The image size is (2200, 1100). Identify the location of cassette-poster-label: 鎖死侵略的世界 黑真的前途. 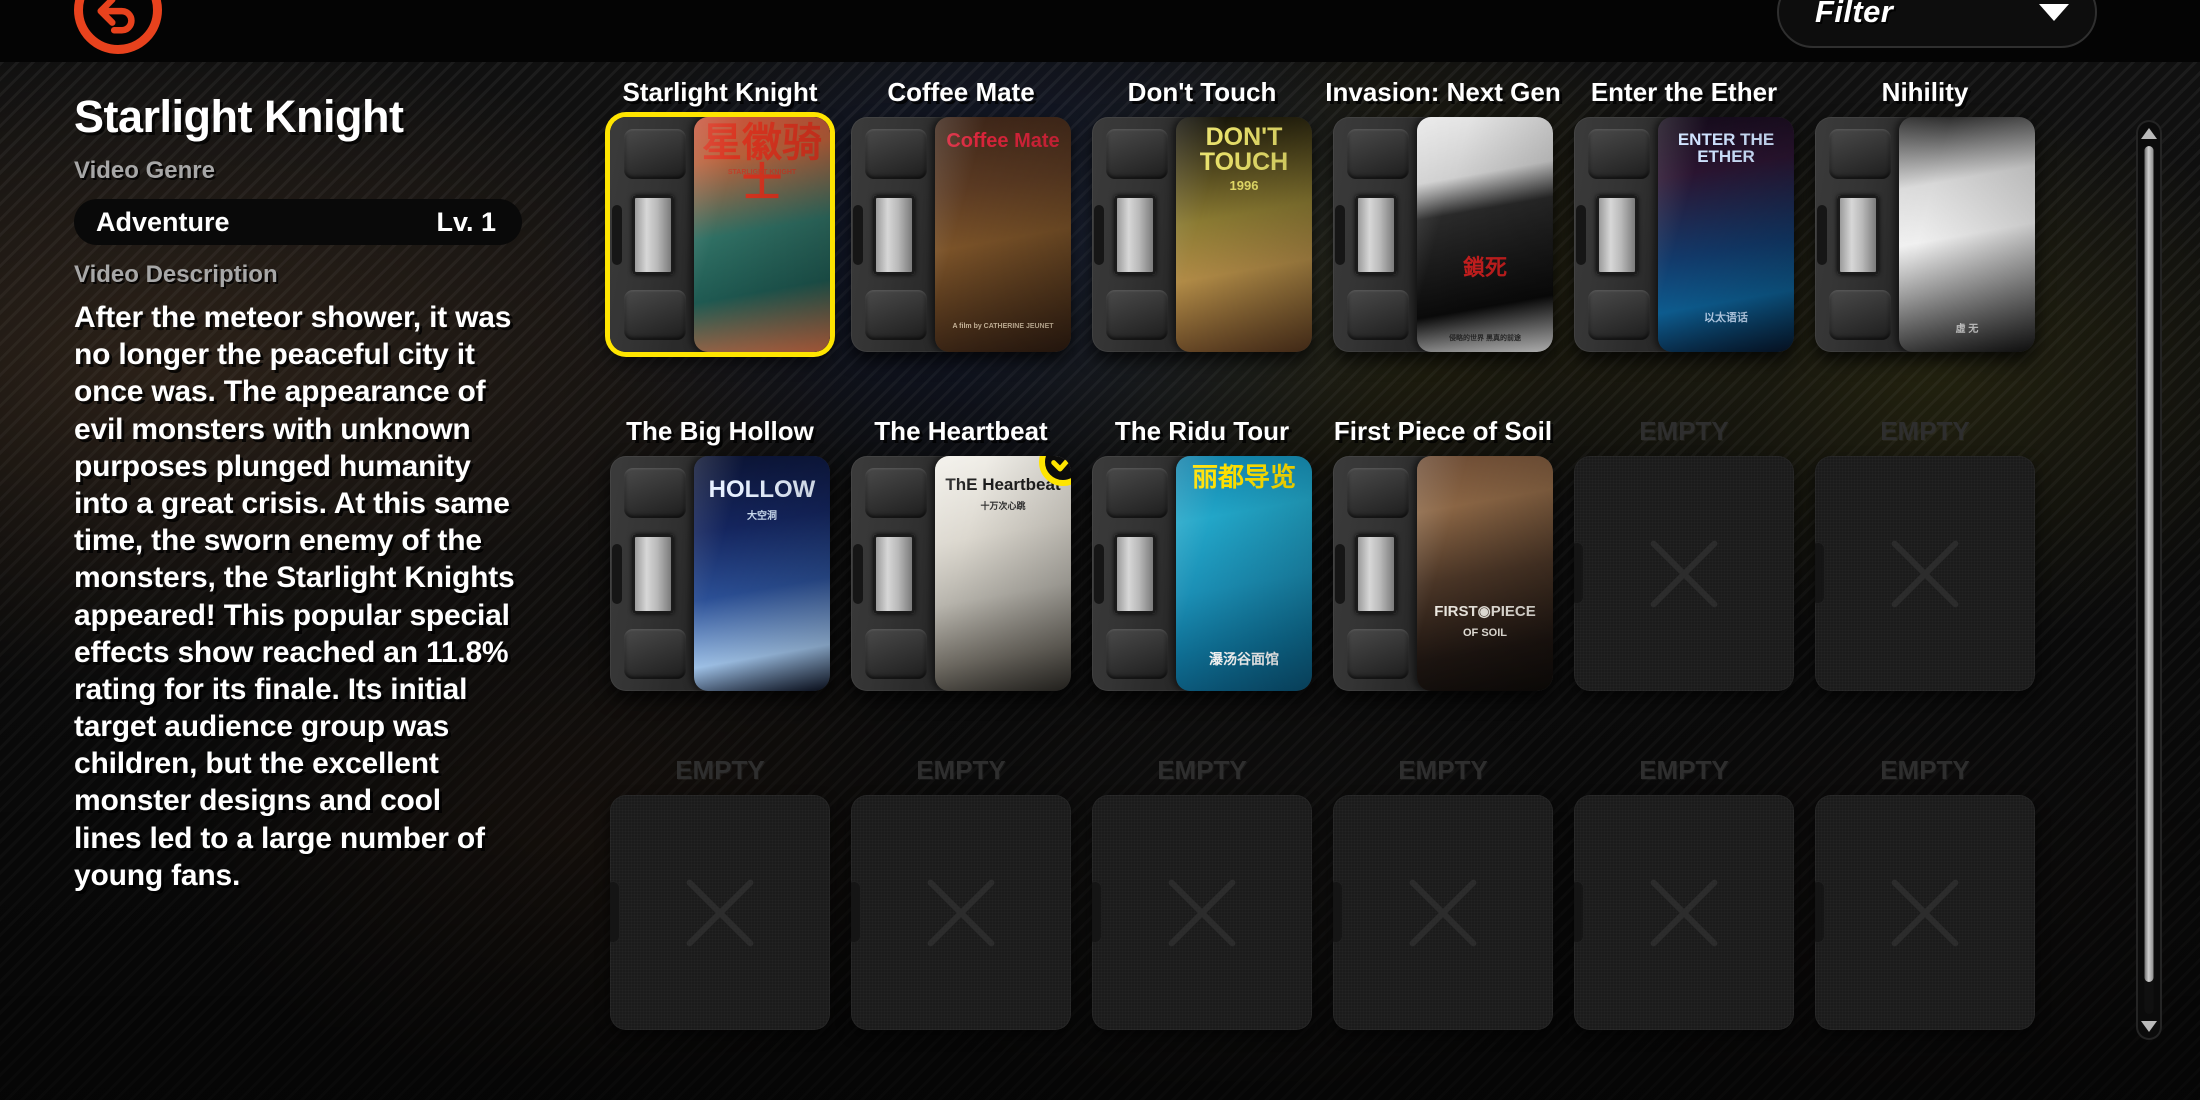
(1485, 234).